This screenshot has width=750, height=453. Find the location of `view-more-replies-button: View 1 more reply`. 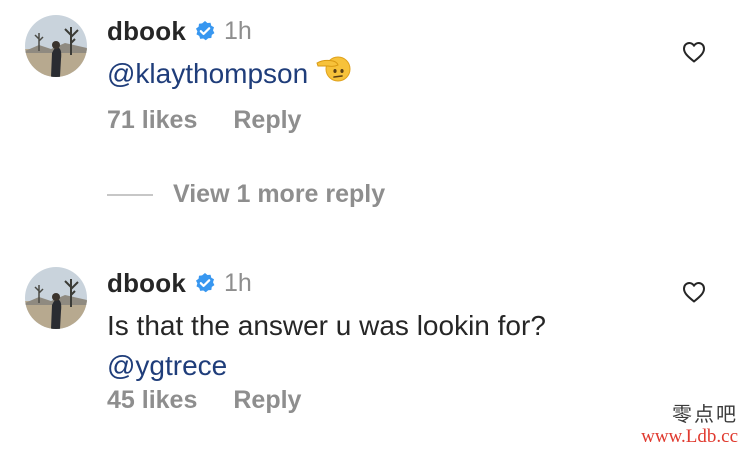

view-more-replies-button: View 1 more reply is located at coordinates (246, 194).